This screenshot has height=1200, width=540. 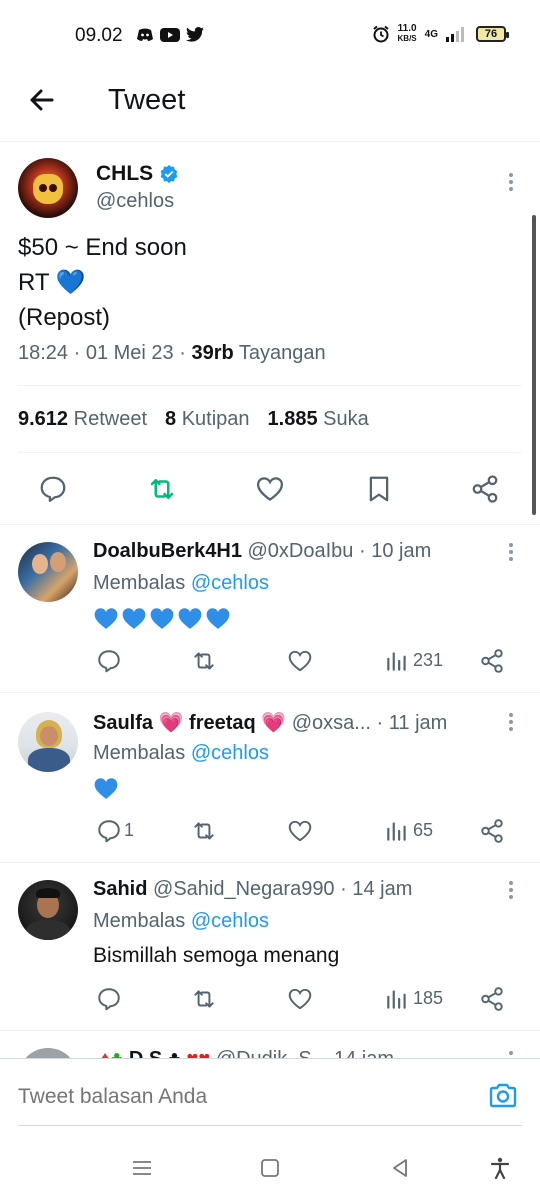 I want to click on views-count: 39rb, so click(x=212, y=353).